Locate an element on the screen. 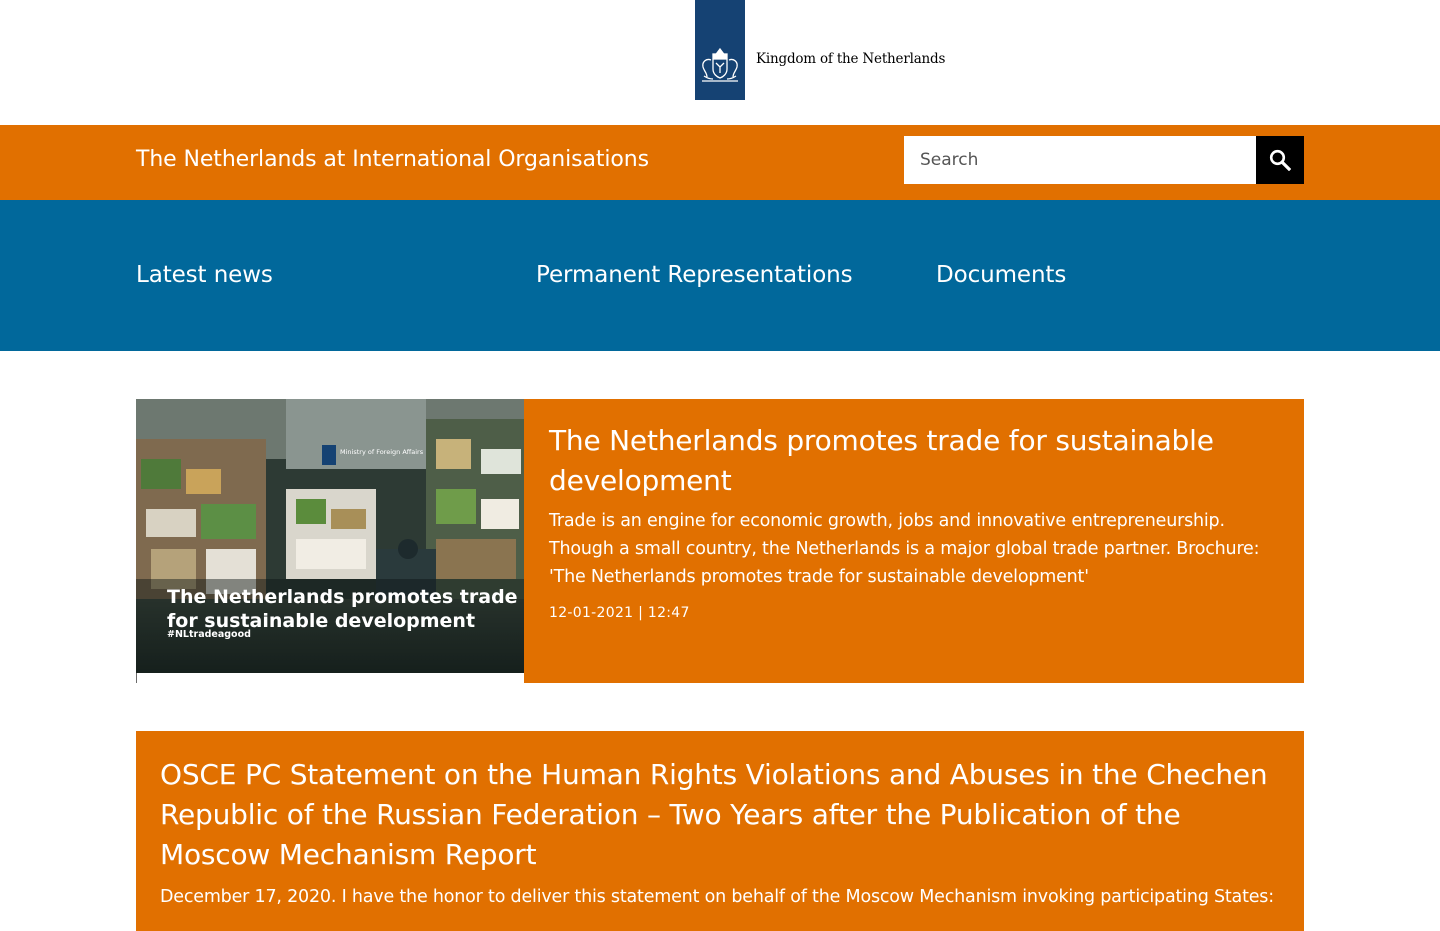  rijksoverheid-logo is located at coordinates (720, 50).